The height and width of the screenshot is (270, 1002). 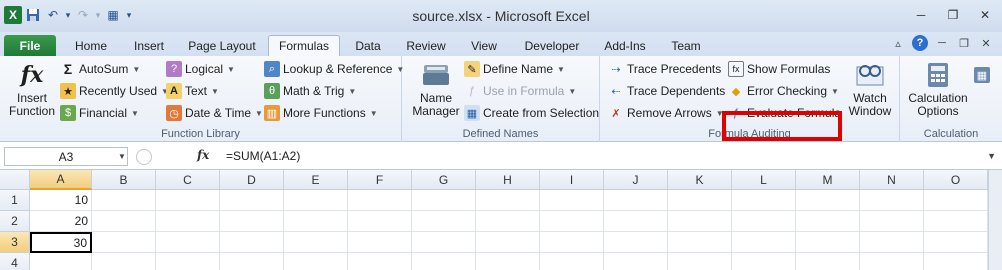 I want to click on cell-d4, so click(x=252, y=261).